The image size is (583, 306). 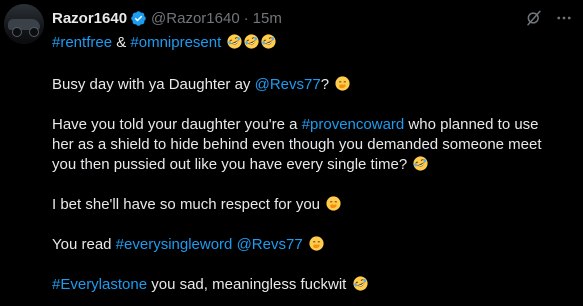 What do you see at coordinates (82, 42) in the screenshot?
I see `hashtag-link: #rentfree` at bounding box center [82, 42].